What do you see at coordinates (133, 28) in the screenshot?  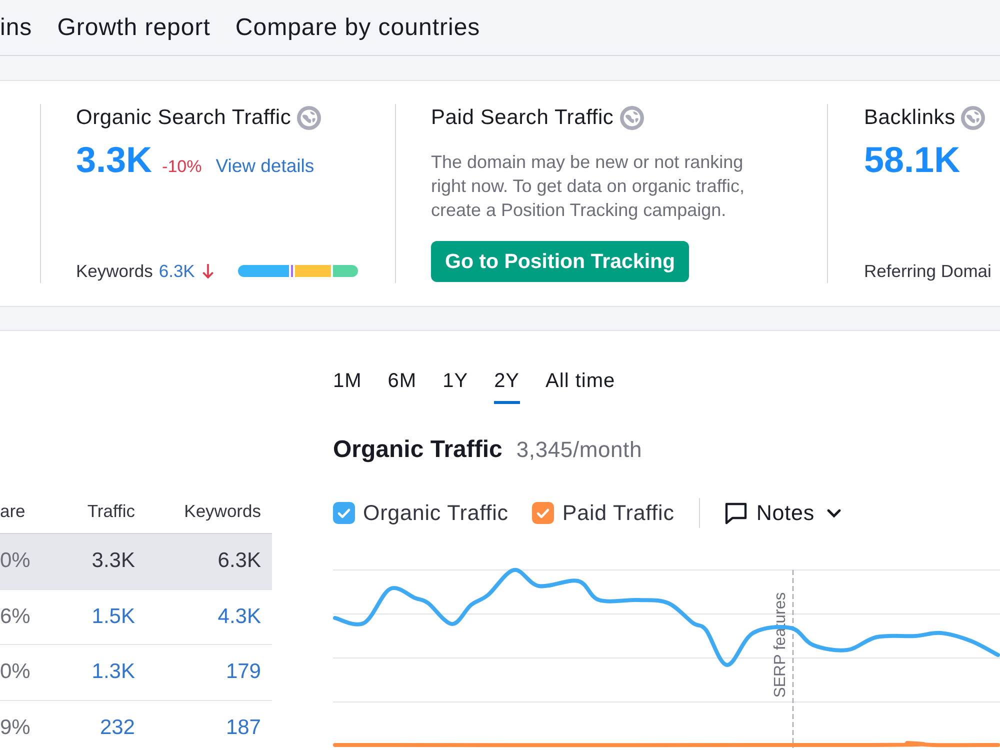 I see `nav-tab: Growth report` at bounding box center [133, 28].